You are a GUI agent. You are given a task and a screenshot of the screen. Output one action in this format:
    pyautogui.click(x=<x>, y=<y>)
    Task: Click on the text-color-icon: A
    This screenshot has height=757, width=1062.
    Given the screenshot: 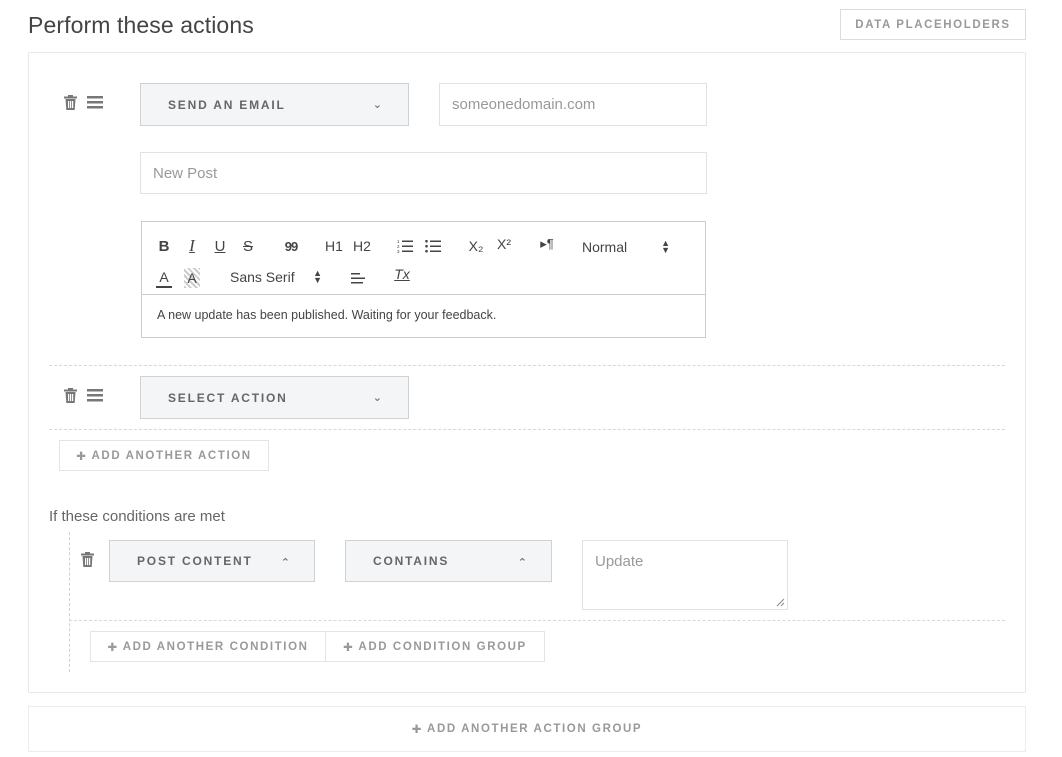 What is the action you would take?
    pyautogui.click(x=164, y=278)
    